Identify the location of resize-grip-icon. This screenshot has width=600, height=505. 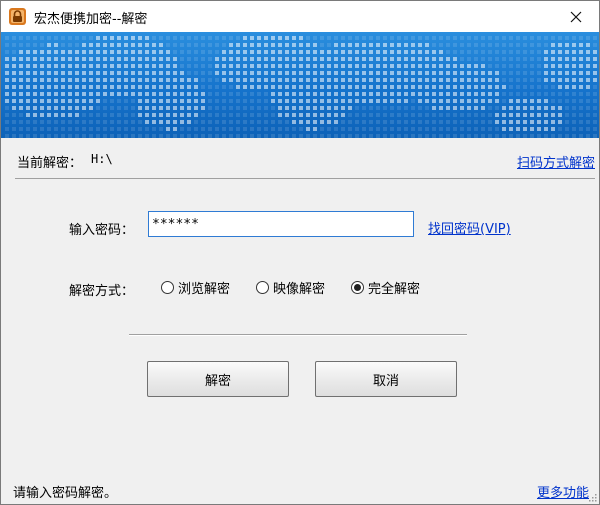
(592, 497).